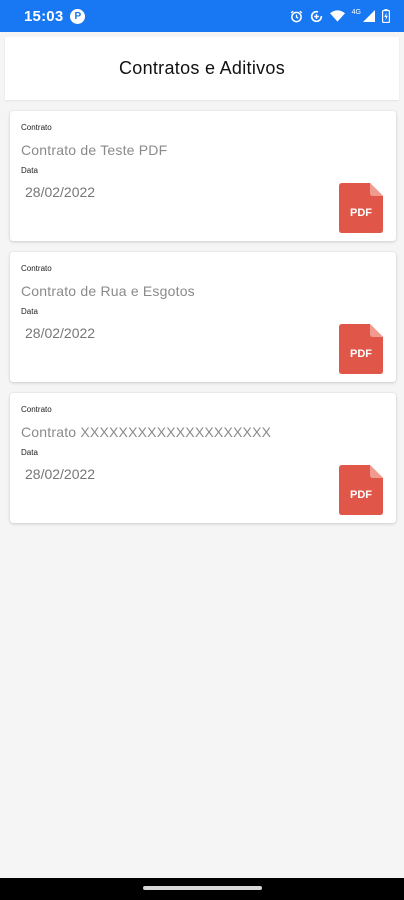 The height and width of the screenshot is (900, 404). Describe the element at coordinates (369, 16) in the screenshot. I see `signal-icon` at that location.